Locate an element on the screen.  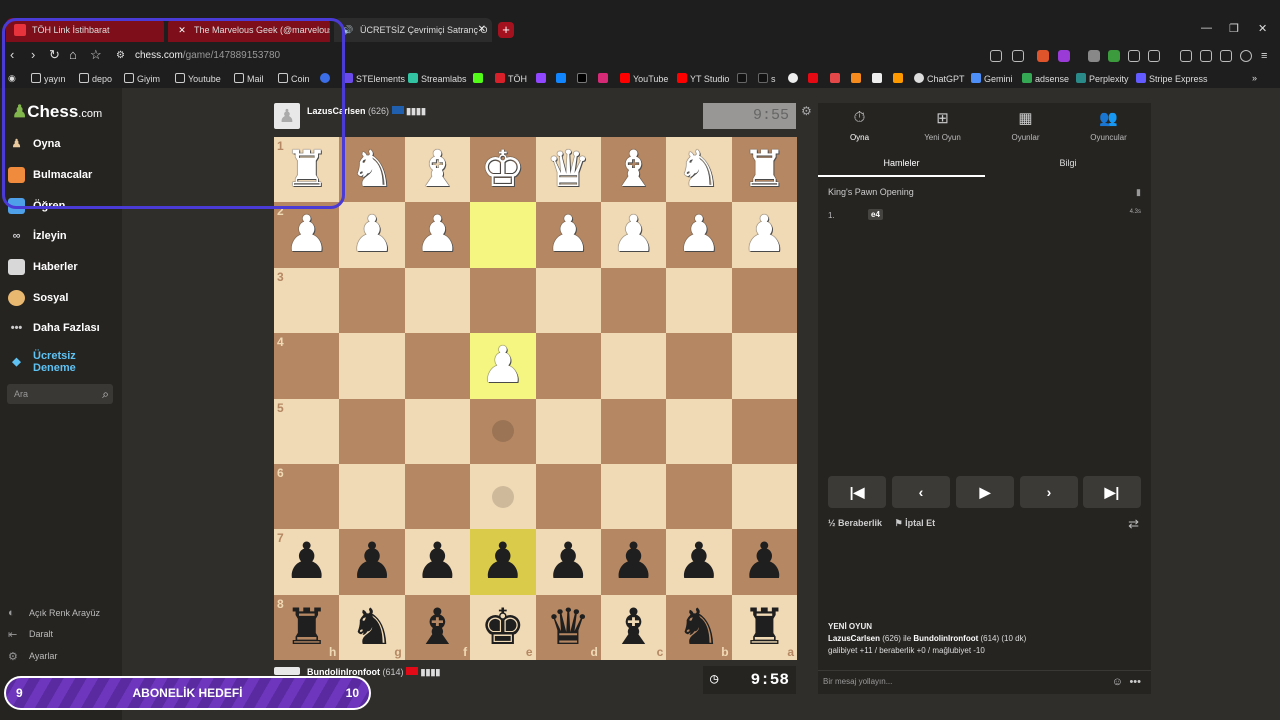
bookmark-s: s is located at coordinates (767, 78).